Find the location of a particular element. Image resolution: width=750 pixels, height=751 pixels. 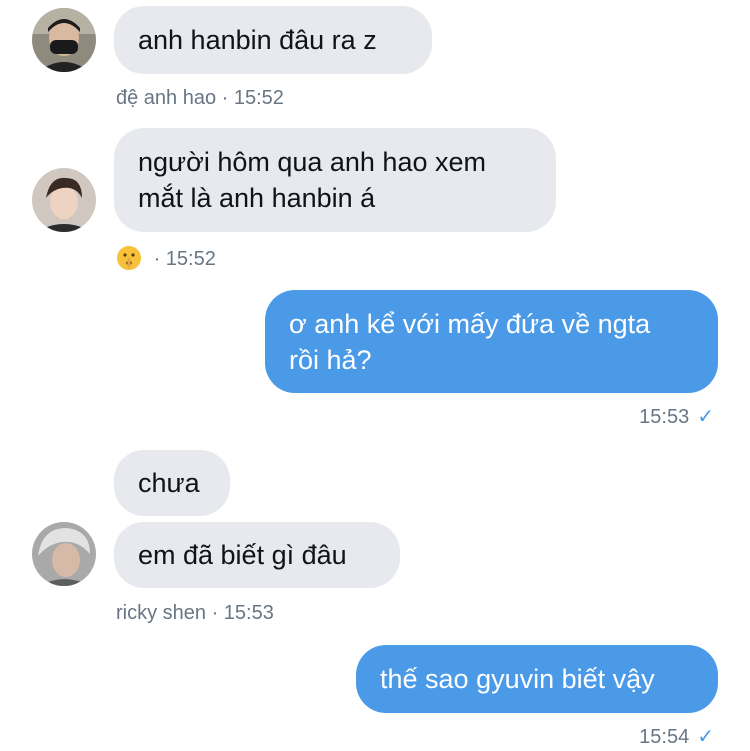

message-time: · 15:52 is located at coordinates (184, 259).